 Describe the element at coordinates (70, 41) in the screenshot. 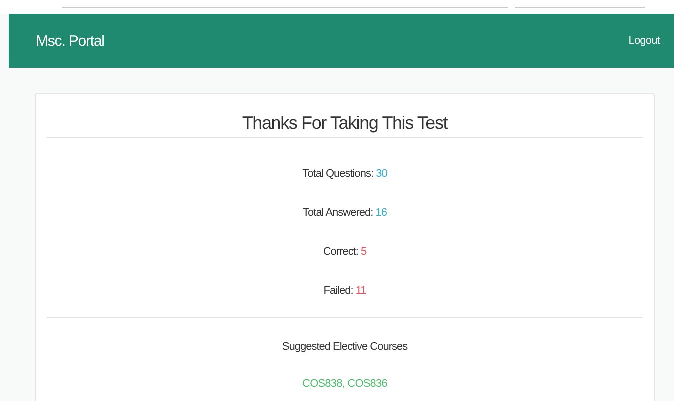

I see `brand-title: Msc. Portal` at that location.